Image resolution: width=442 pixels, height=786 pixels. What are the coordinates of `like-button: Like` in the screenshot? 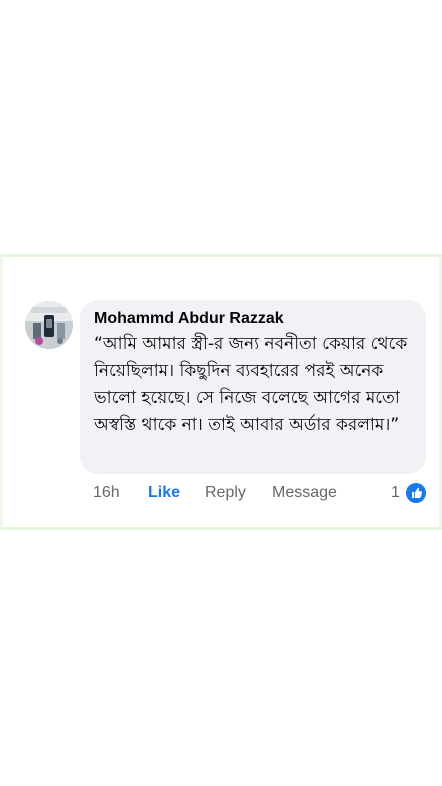 It's located at (164, 493).